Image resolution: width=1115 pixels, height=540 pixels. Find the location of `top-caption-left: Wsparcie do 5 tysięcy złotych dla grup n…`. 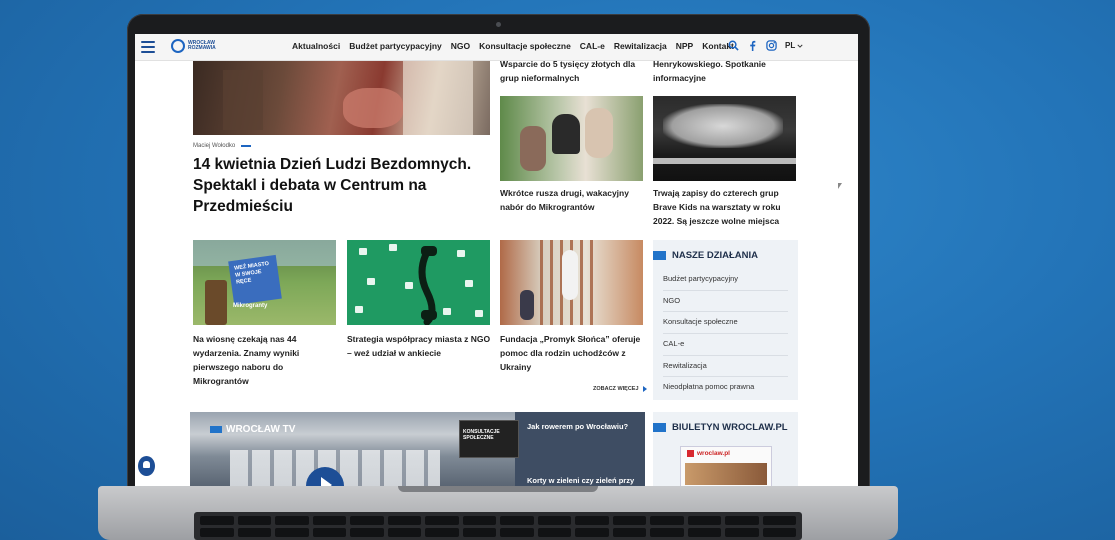

top-caption-left: Wsparcie do 5 tysięcy złotych dla grup n… is located at coordinates (570, 71).